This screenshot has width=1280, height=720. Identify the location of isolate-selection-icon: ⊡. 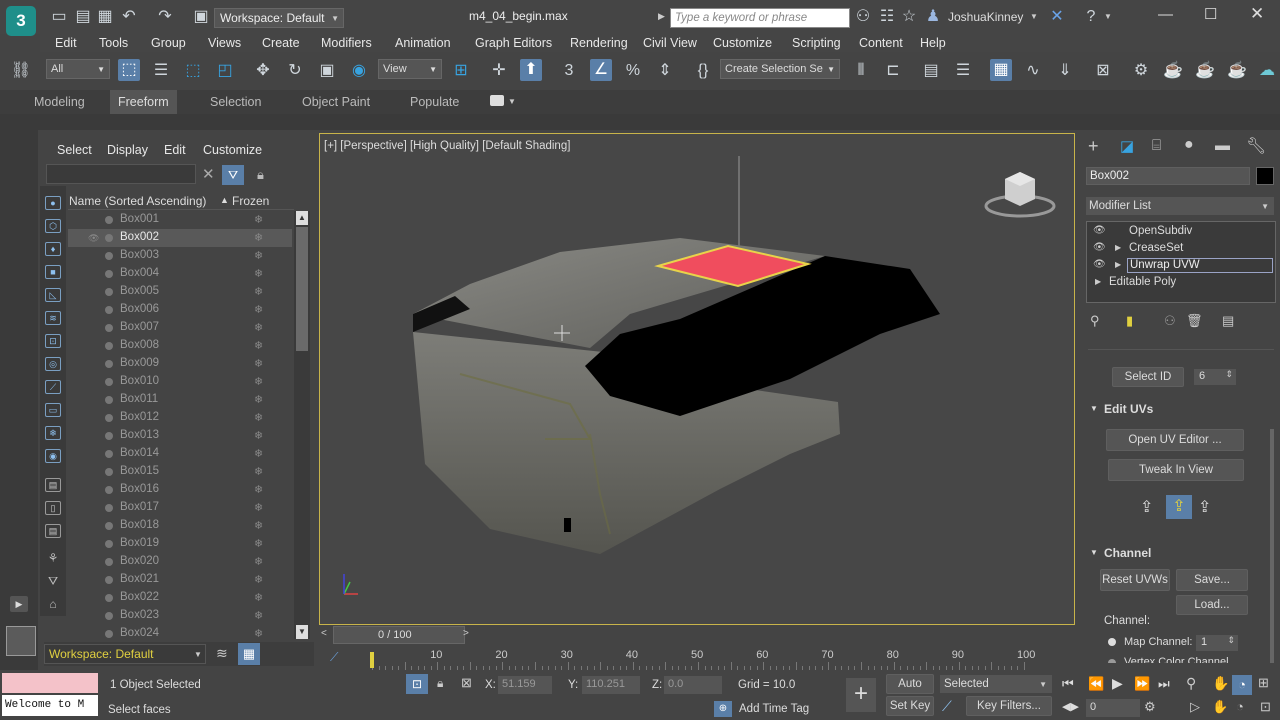
(417, 684).